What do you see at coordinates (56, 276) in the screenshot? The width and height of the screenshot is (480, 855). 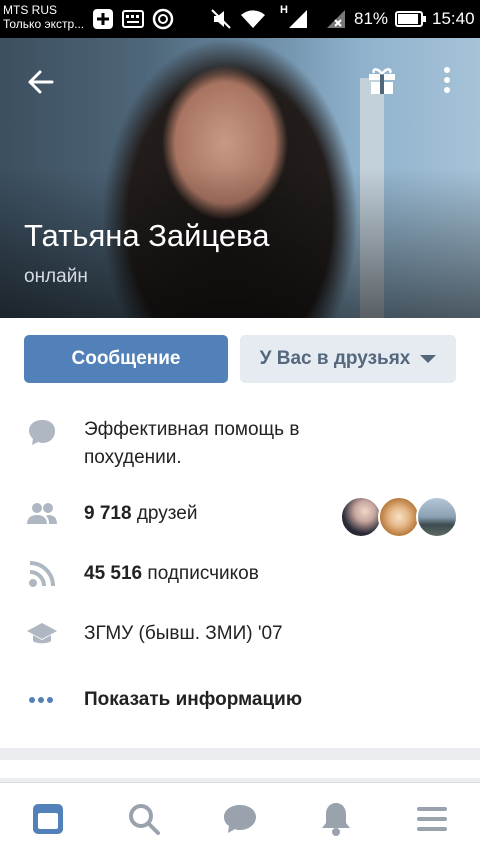 I see `online-status: онлайн` at bounding box center [56, 276].